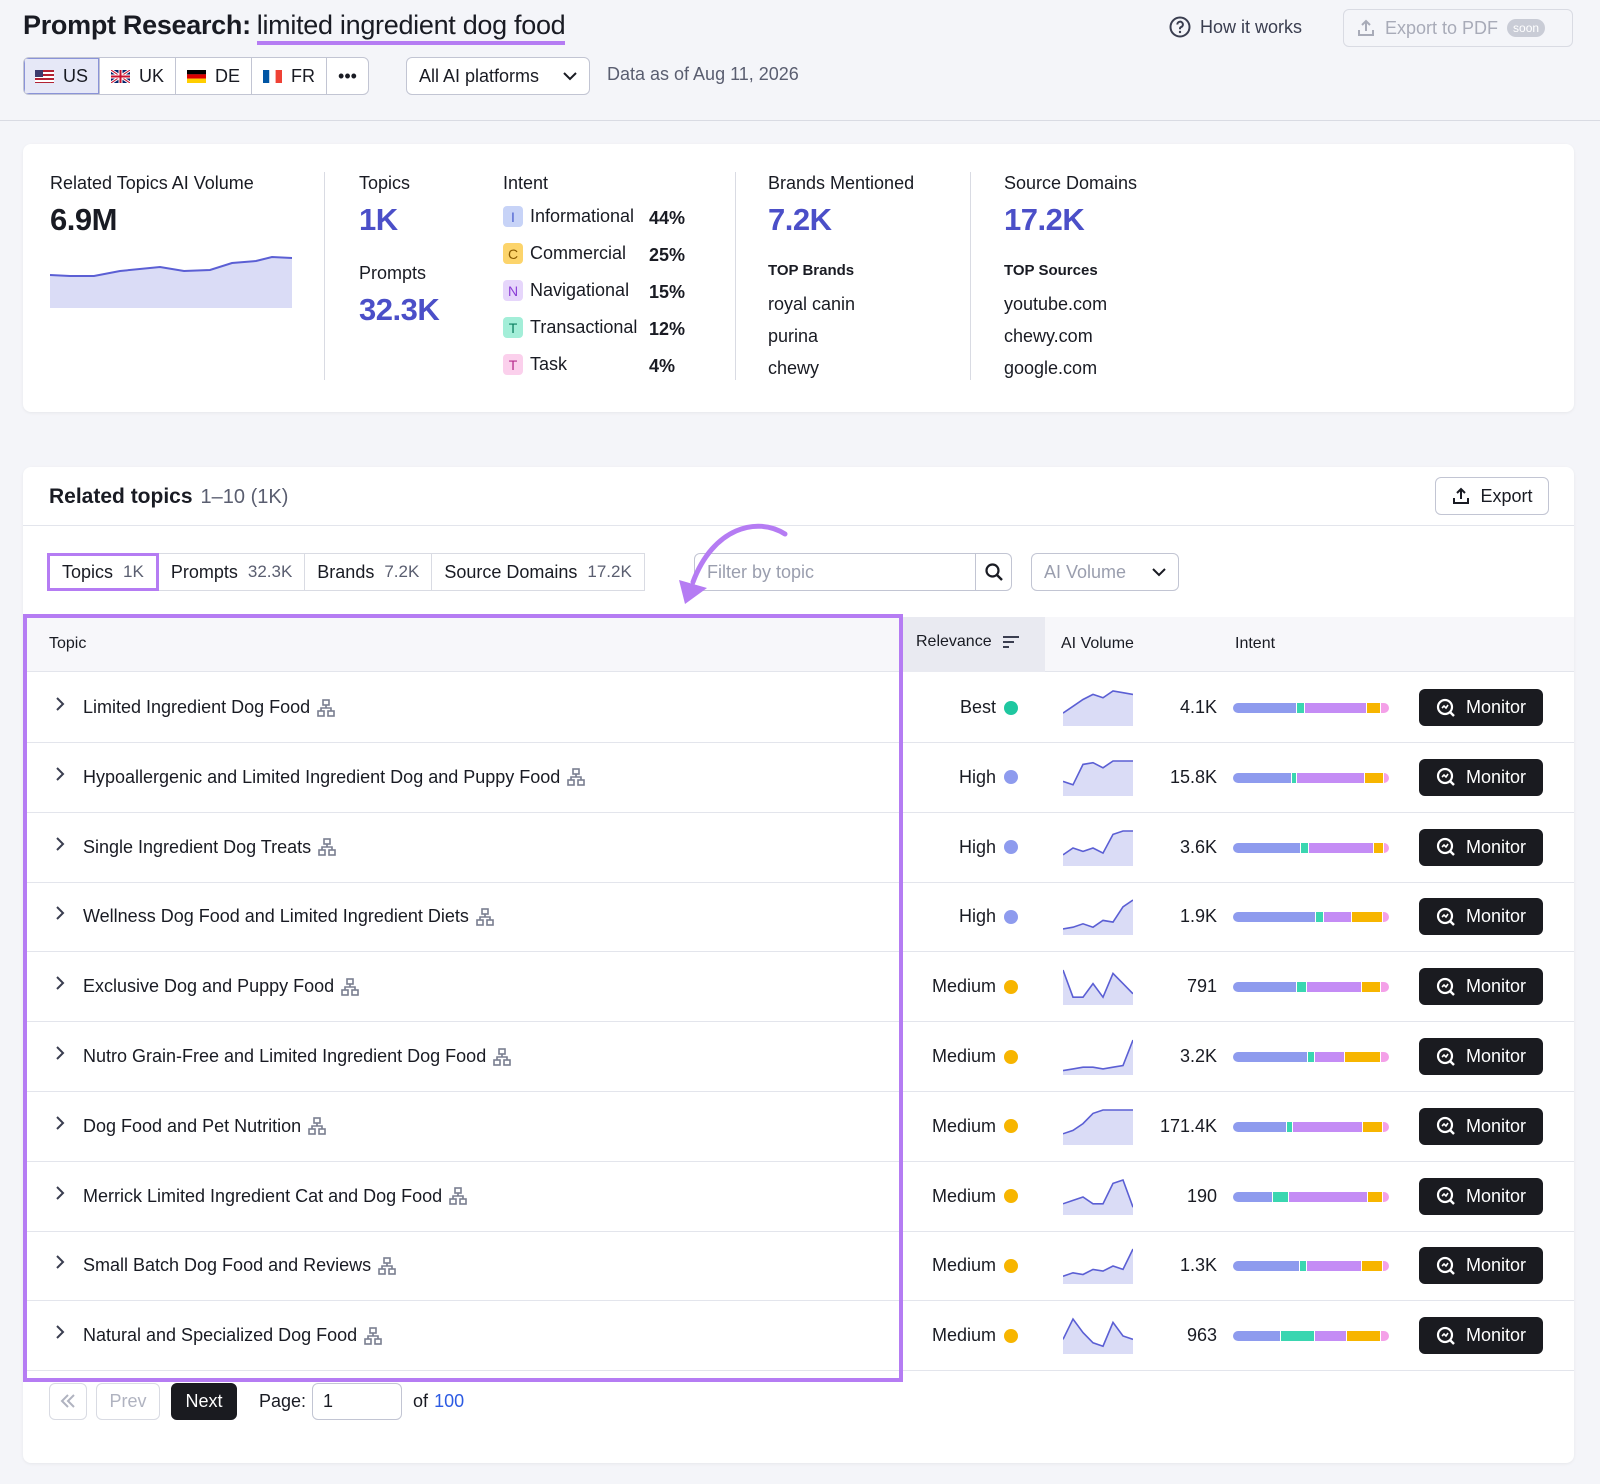 The height and width of the screenshot is (1484, 1600). I want to click on source-item: chewy.com, so click(1055, 336).